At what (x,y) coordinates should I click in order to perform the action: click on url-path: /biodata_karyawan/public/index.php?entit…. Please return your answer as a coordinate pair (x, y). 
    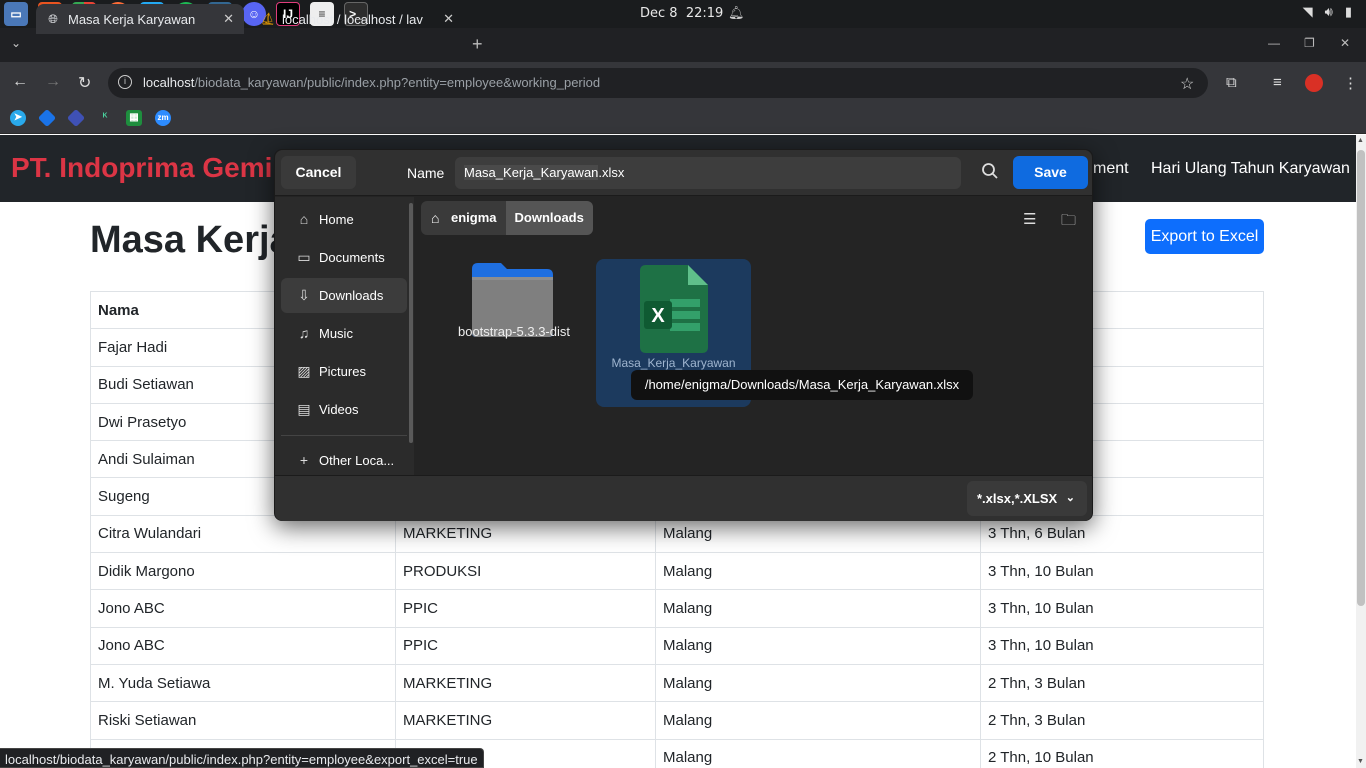
    Looking at the image, I should click on (397, 82).